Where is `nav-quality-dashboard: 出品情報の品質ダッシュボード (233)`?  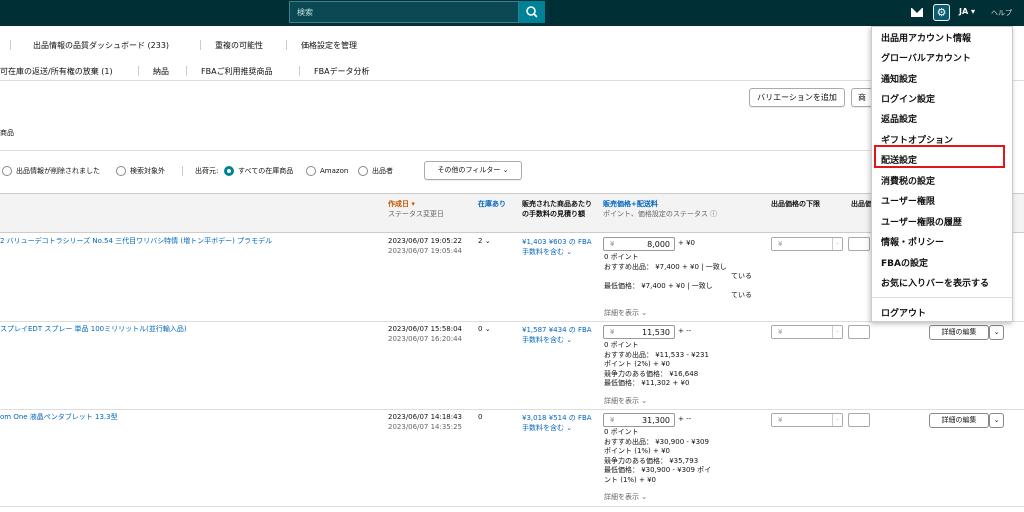
nav-quality-dashboard: 出品情報の品質ダッシュボード (233) is located at coordinates (101, 45).